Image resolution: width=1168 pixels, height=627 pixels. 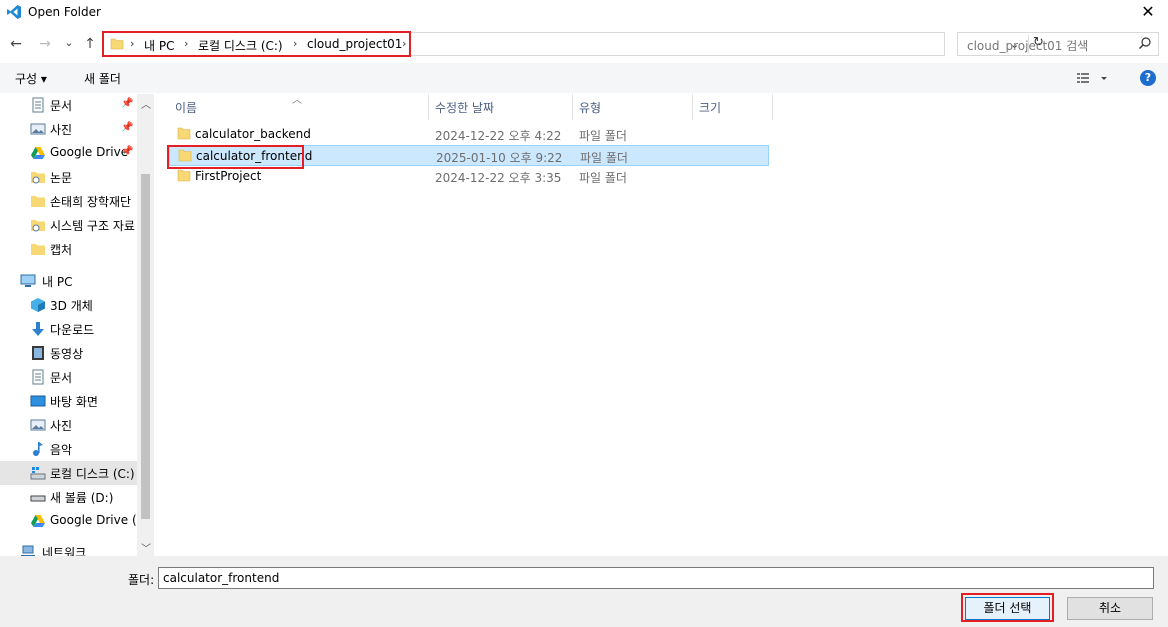 I want to click on sidebar-item-music: 음악, so click(x=68, y=449).